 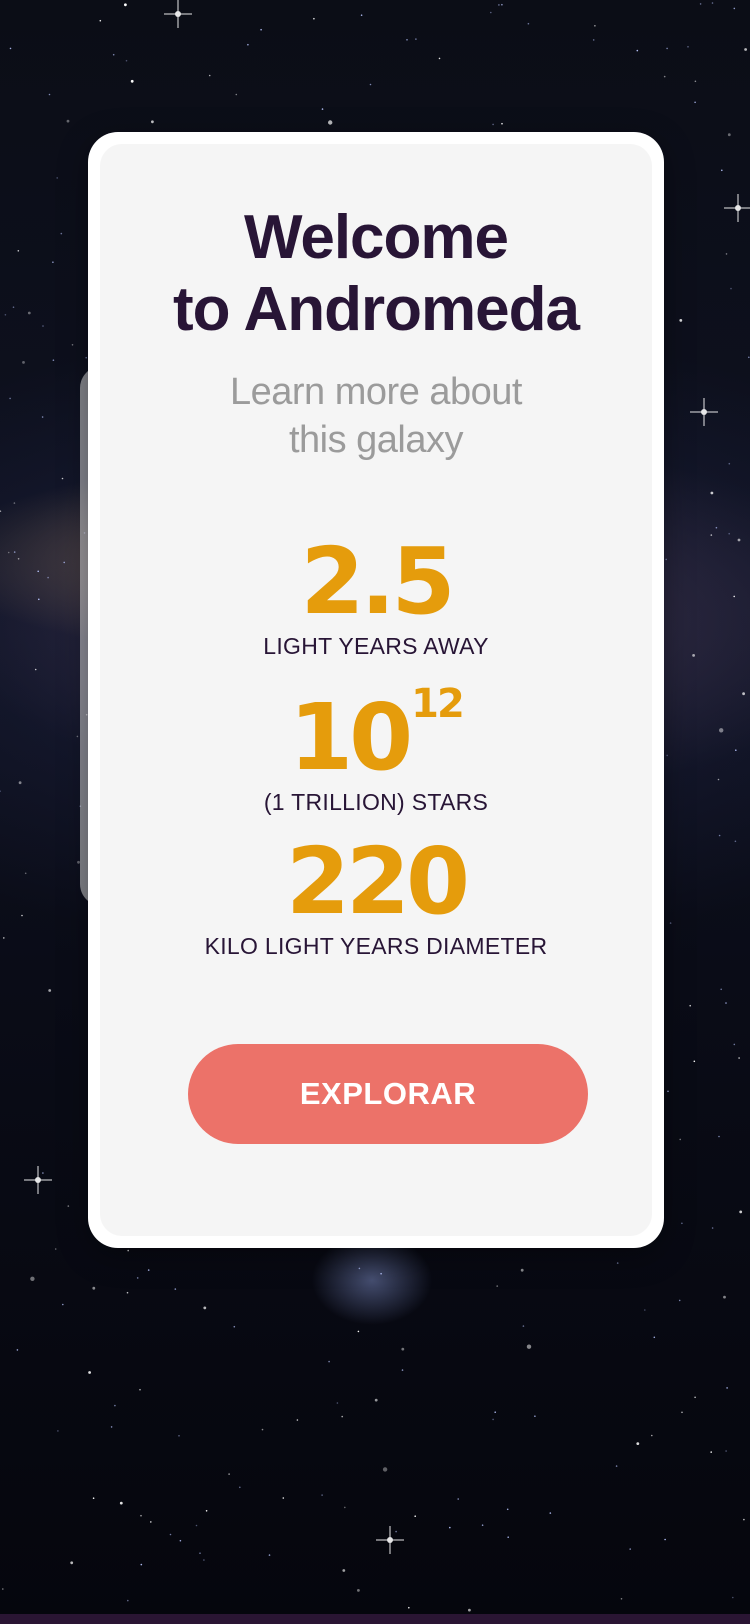 What do you see at coordinates (377, 881) in the screenshot?
I see `stat-diameter-value: 220` at bounding box center [377, 881].